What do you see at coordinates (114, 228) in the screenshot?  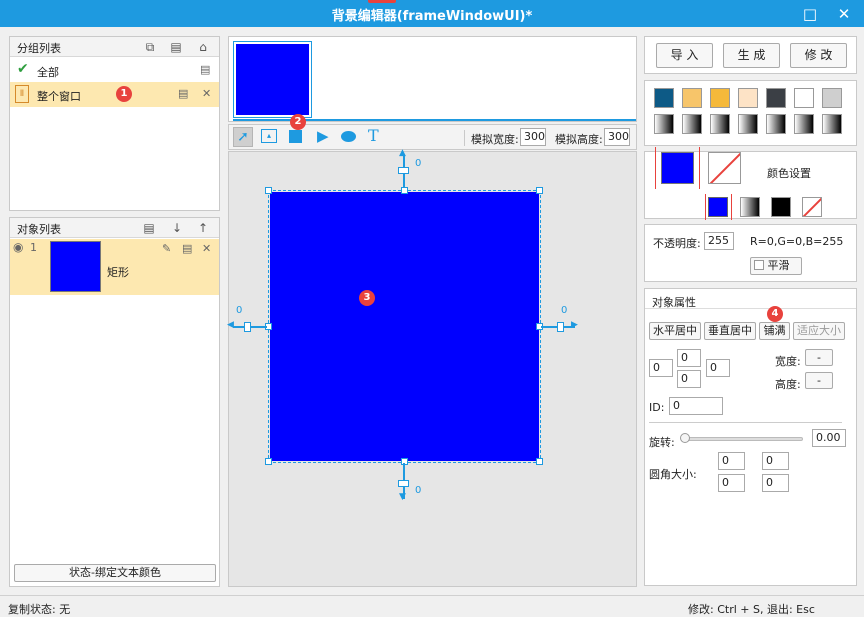 I see `object-list-header: 对象列表 ▤ ↓ ↑` at bounding box center [114, 228].